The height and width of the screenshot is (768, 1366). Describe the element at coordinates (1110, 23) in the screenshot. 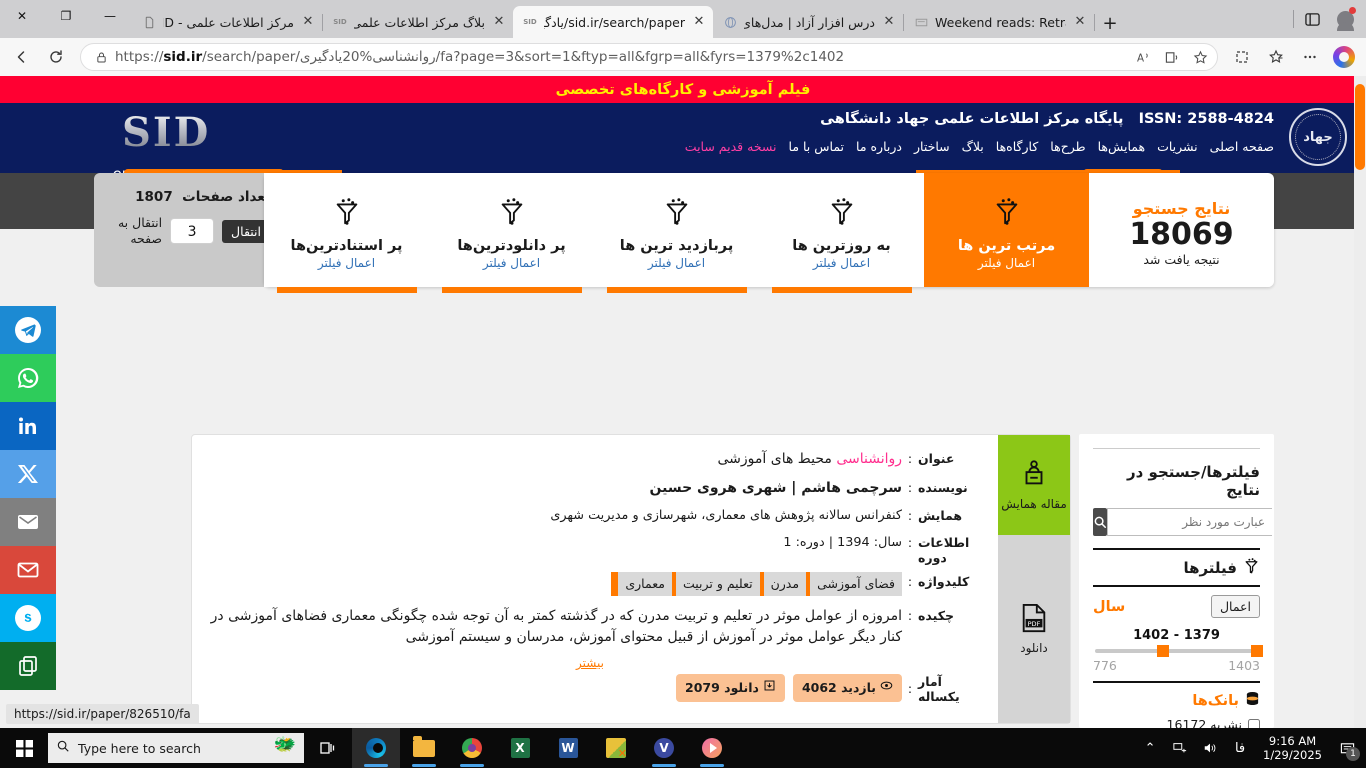

I see `new-tab-button: +` at that location.